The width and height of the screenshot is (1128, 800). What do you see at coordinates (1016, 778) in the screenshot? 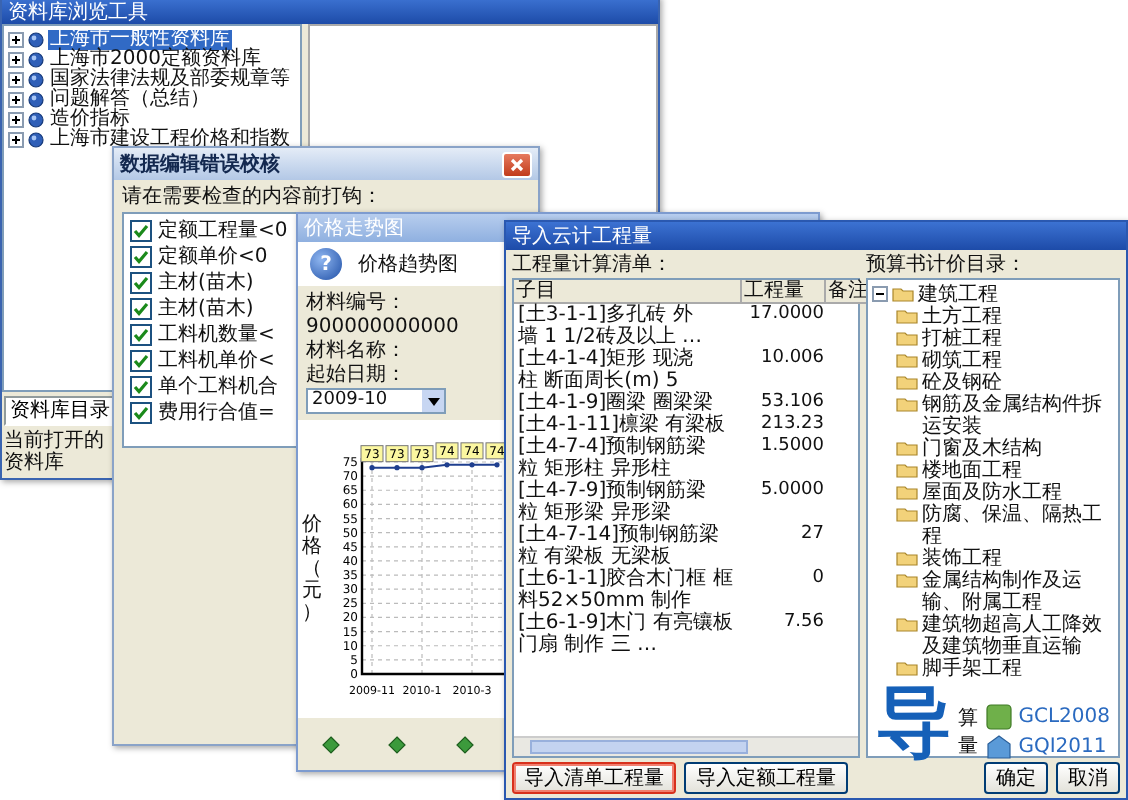
I see `action-button: 确定` at bounding box center [1016, 778].